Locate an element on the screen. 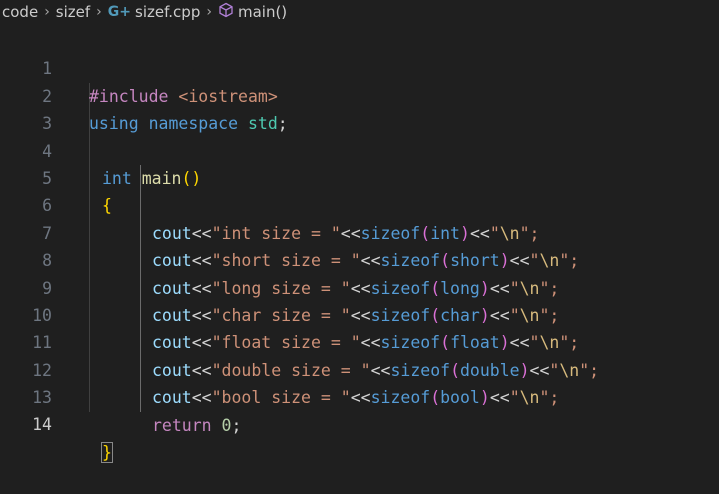 This screenshot has height=494, width=719. breadcrumb: code › sizef › G+ sizef.cpp › main() is located at coordinates (359, 12).